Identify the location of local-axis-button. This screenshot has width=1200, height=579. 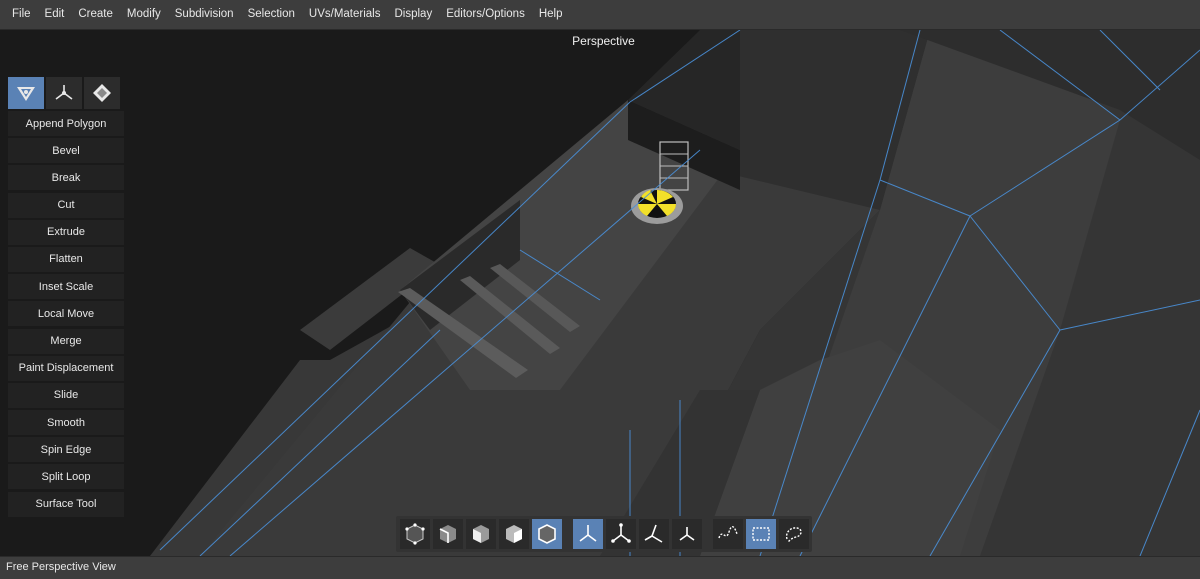
(653, 534).